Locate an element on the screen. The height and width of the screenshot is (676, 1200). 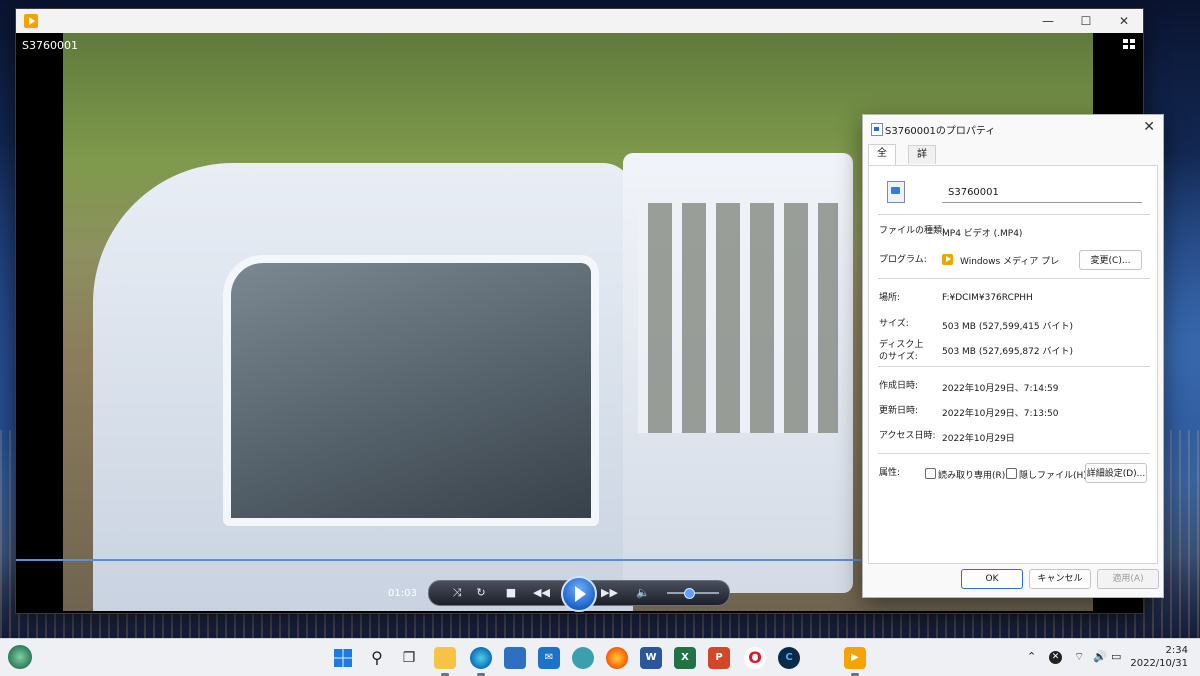
clock-time: 2:34 is located at coordinates (1176, 650).